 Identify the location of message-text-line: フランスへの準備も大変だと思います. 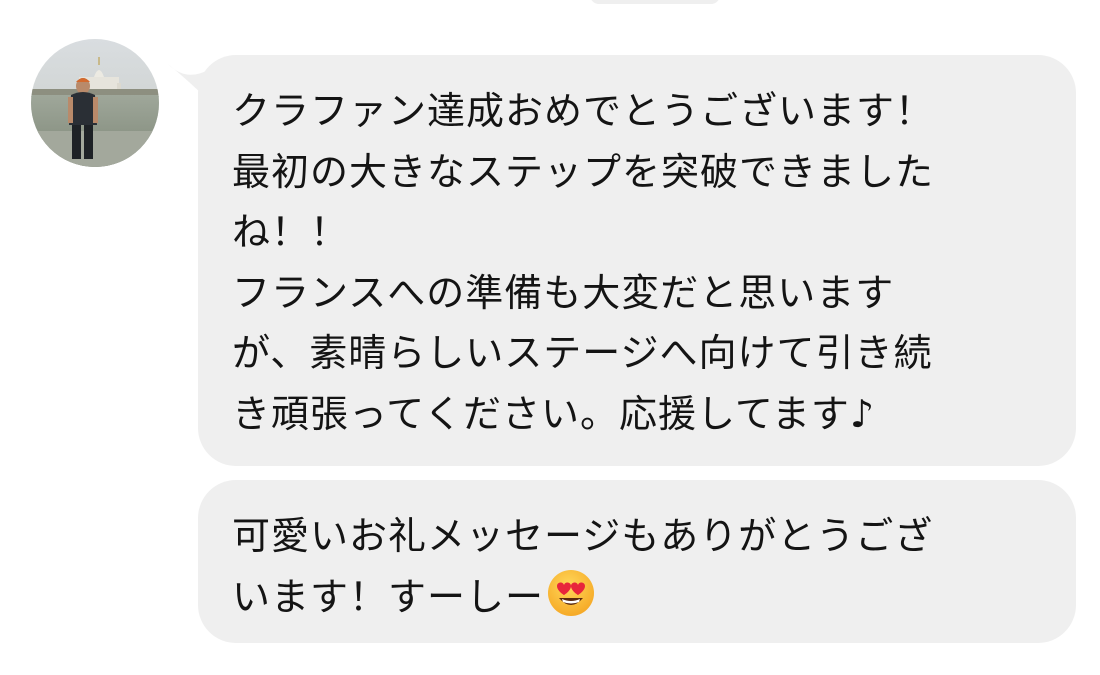
(563, 292).